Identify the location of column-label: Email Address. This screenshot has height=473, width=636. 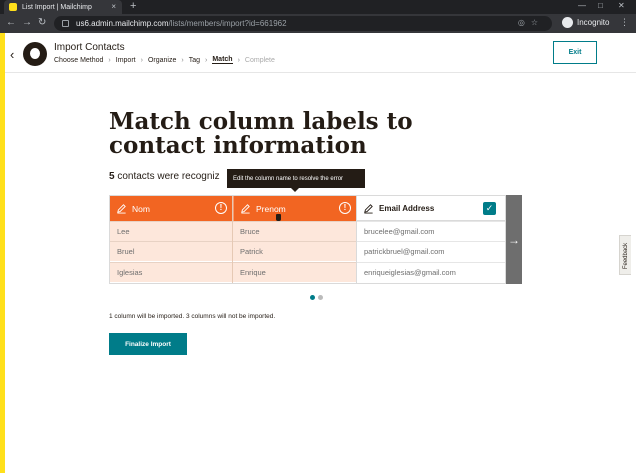
(407, 208).